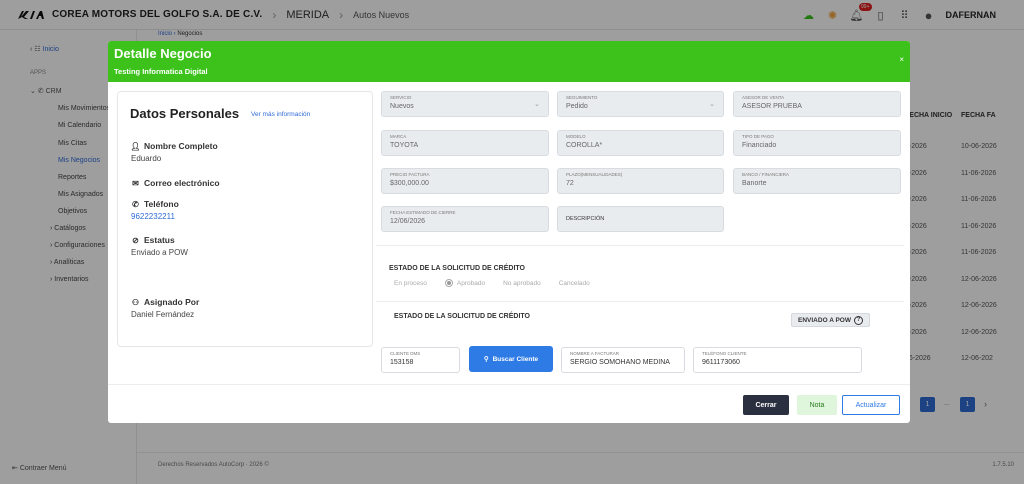 The width and height of the screenshot is (1024, 484). I want to click on user-assign-icon: ⚇, so click(135, 302).